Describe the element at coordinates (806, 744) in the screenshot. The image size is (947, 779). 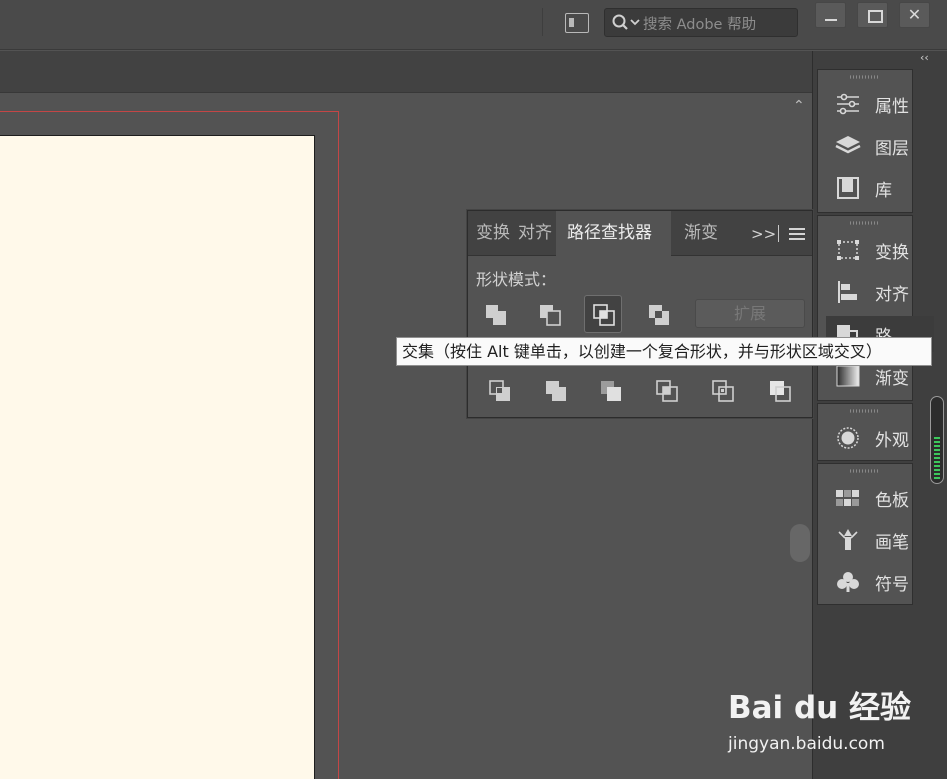
I see `watermark-url: jingyan.baidu.com` at that location.